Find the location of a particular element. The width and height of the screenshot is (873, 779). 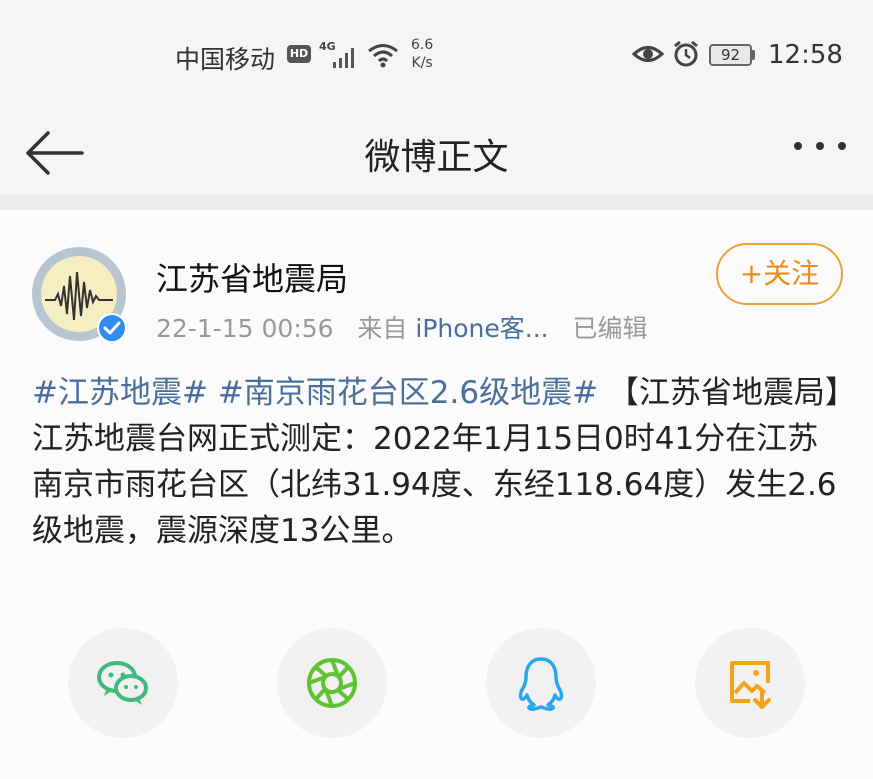

hashtag-link: #江苏地震# is located at coordinates (120, 393).